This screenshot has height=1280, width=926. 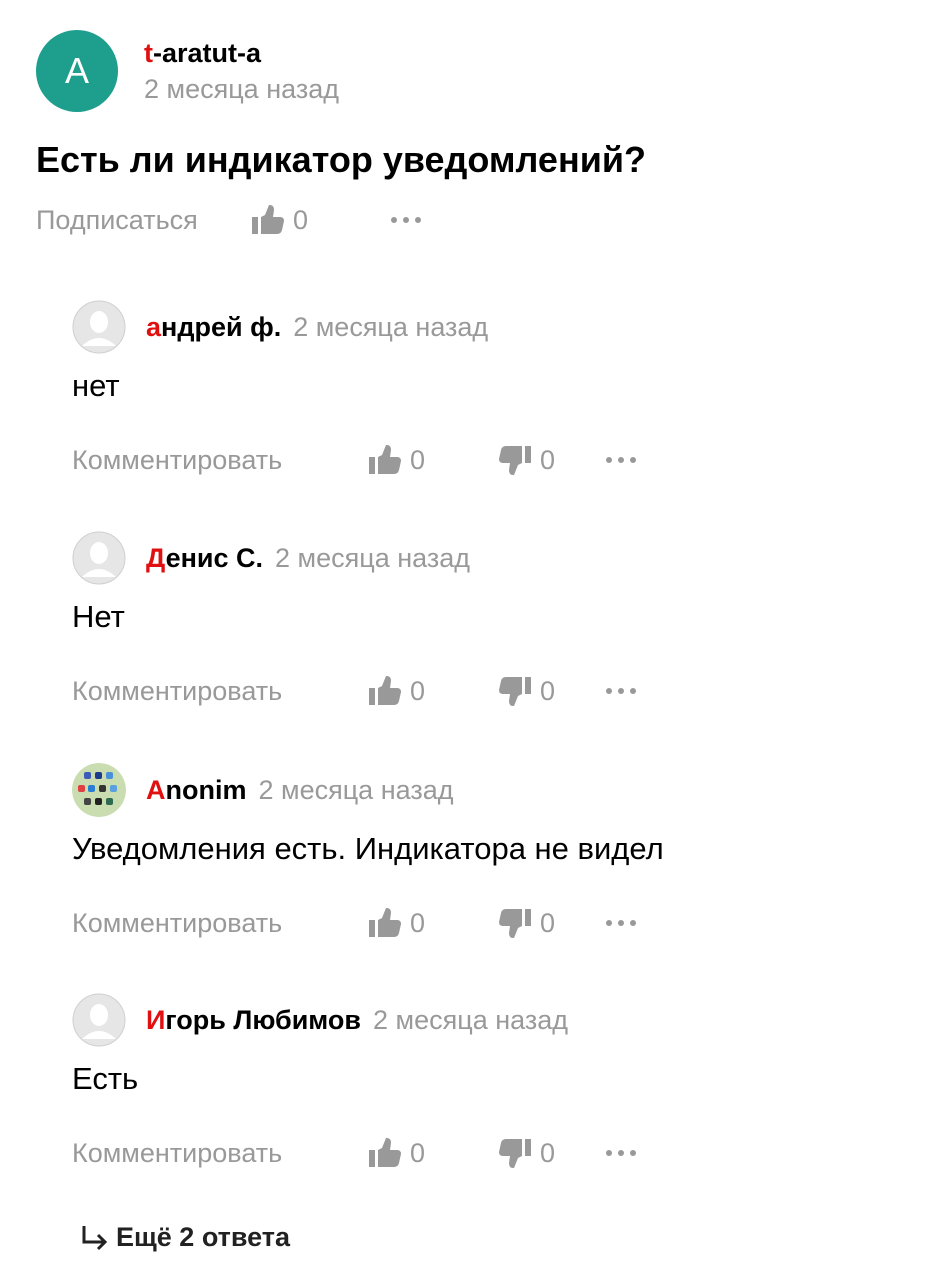 I want to click on comment-author-rest: горь Любимов, so click(x=263, y=1019).